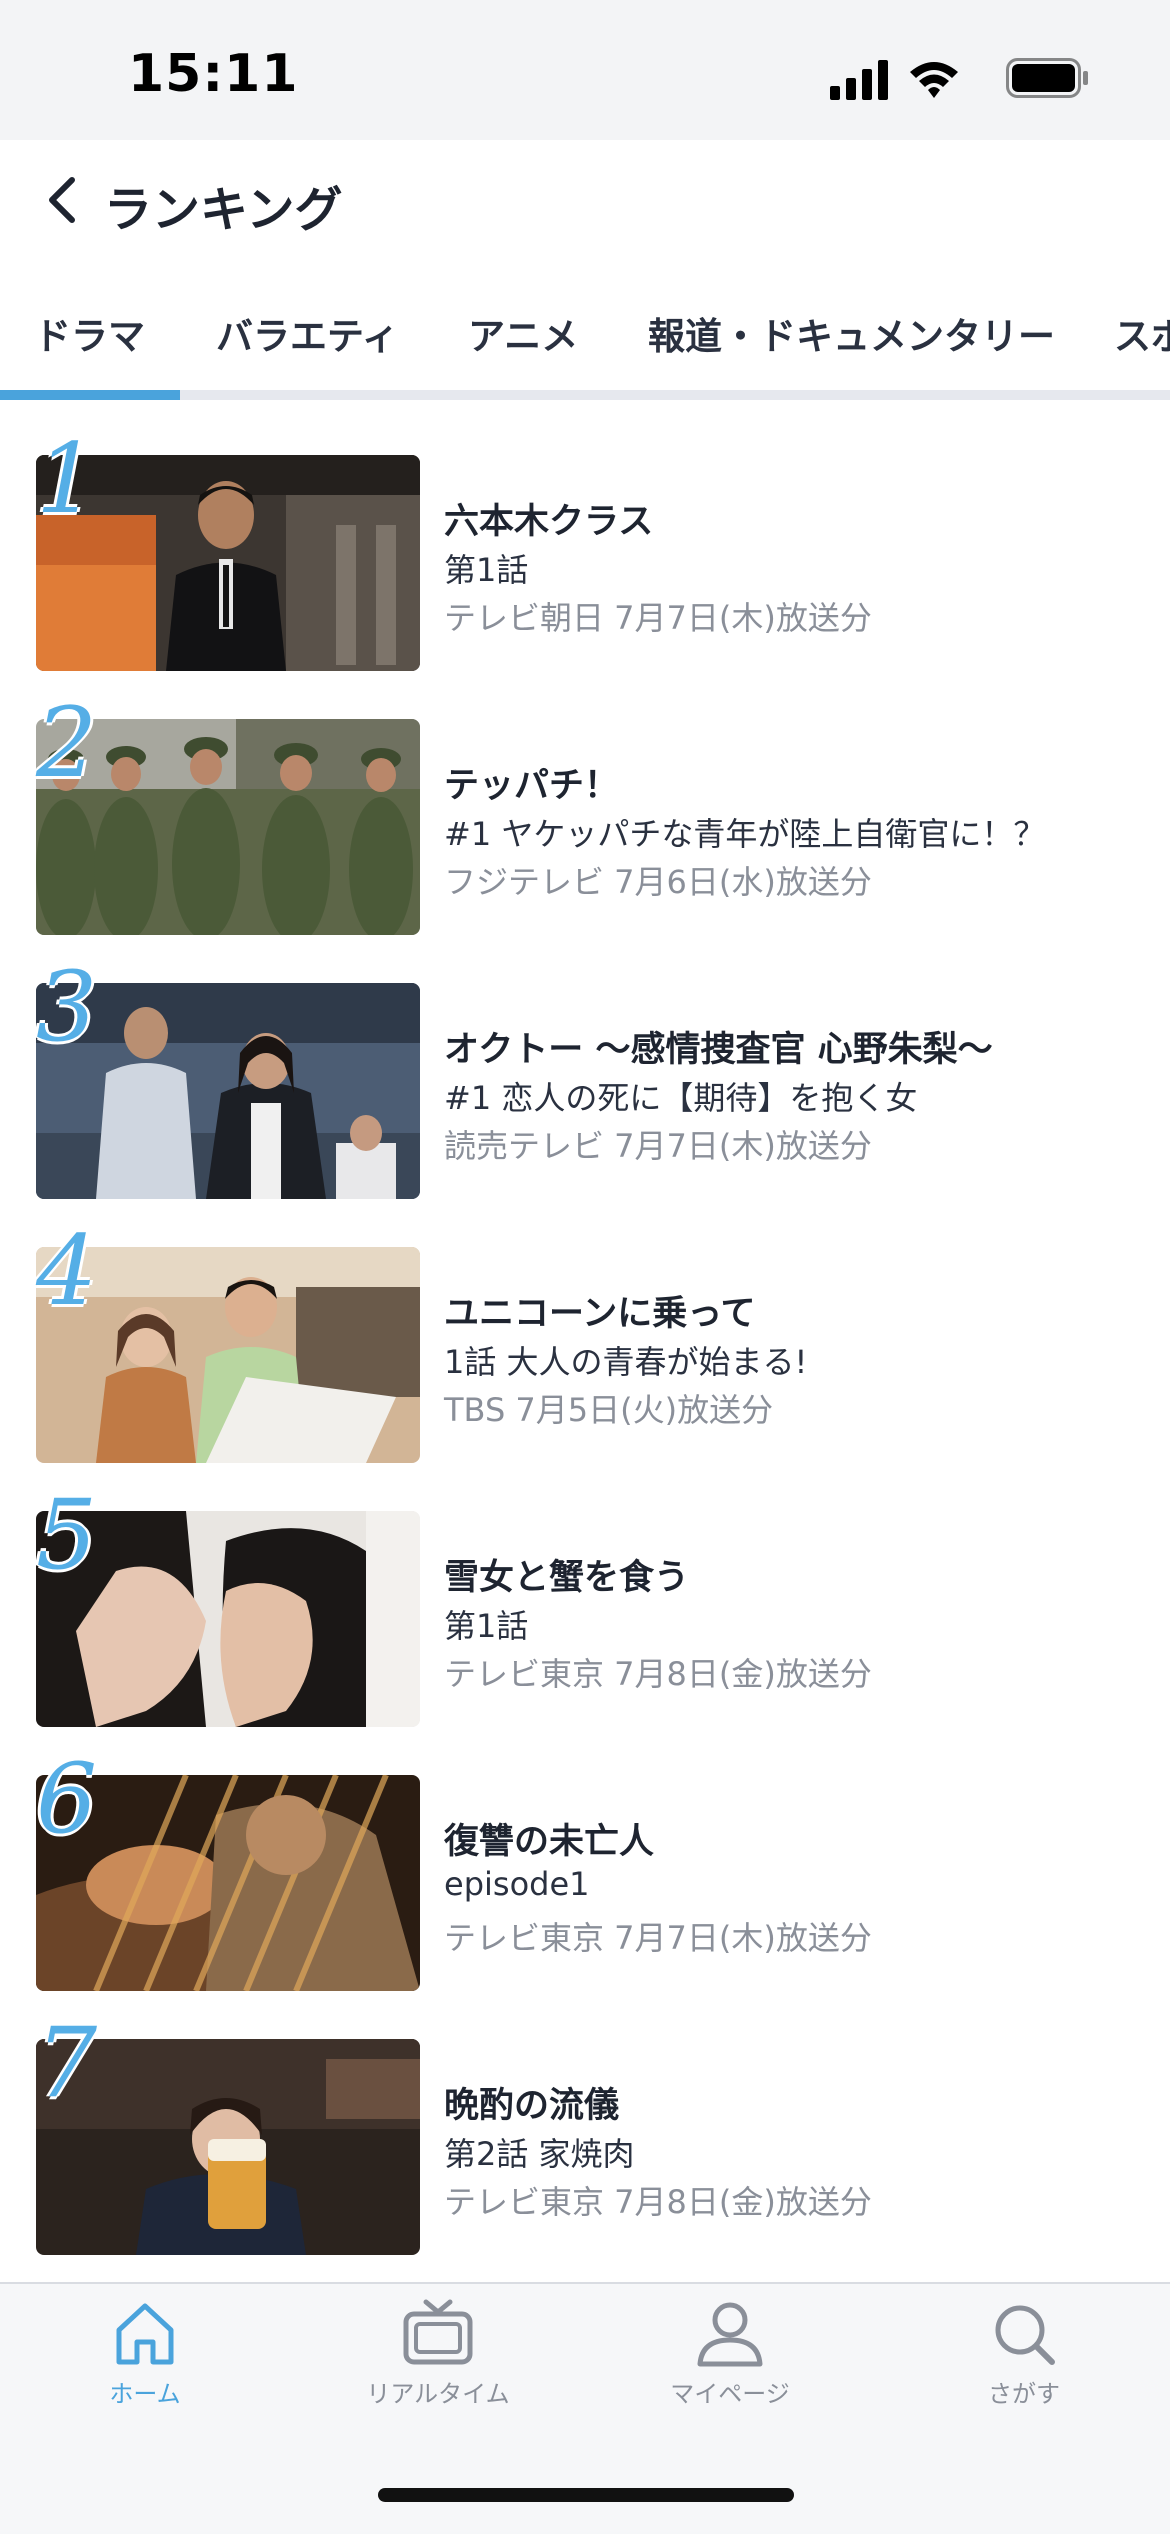 The width and height of the screenshot is (1170, 2534). Describe the element at coordinates (67, 2063) in the screenshot. I see `rank-number: 7` at that location.